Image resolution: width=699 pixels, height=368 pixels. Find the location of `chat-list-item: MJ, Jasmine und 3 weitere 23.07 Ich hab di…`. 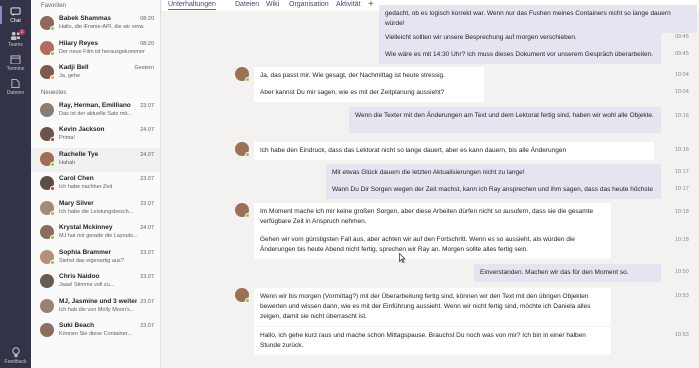

chat-list-item: MJ, Jasmine und 3 weitere 23.07 Ich hab di… is located at coordinates (95, 307).